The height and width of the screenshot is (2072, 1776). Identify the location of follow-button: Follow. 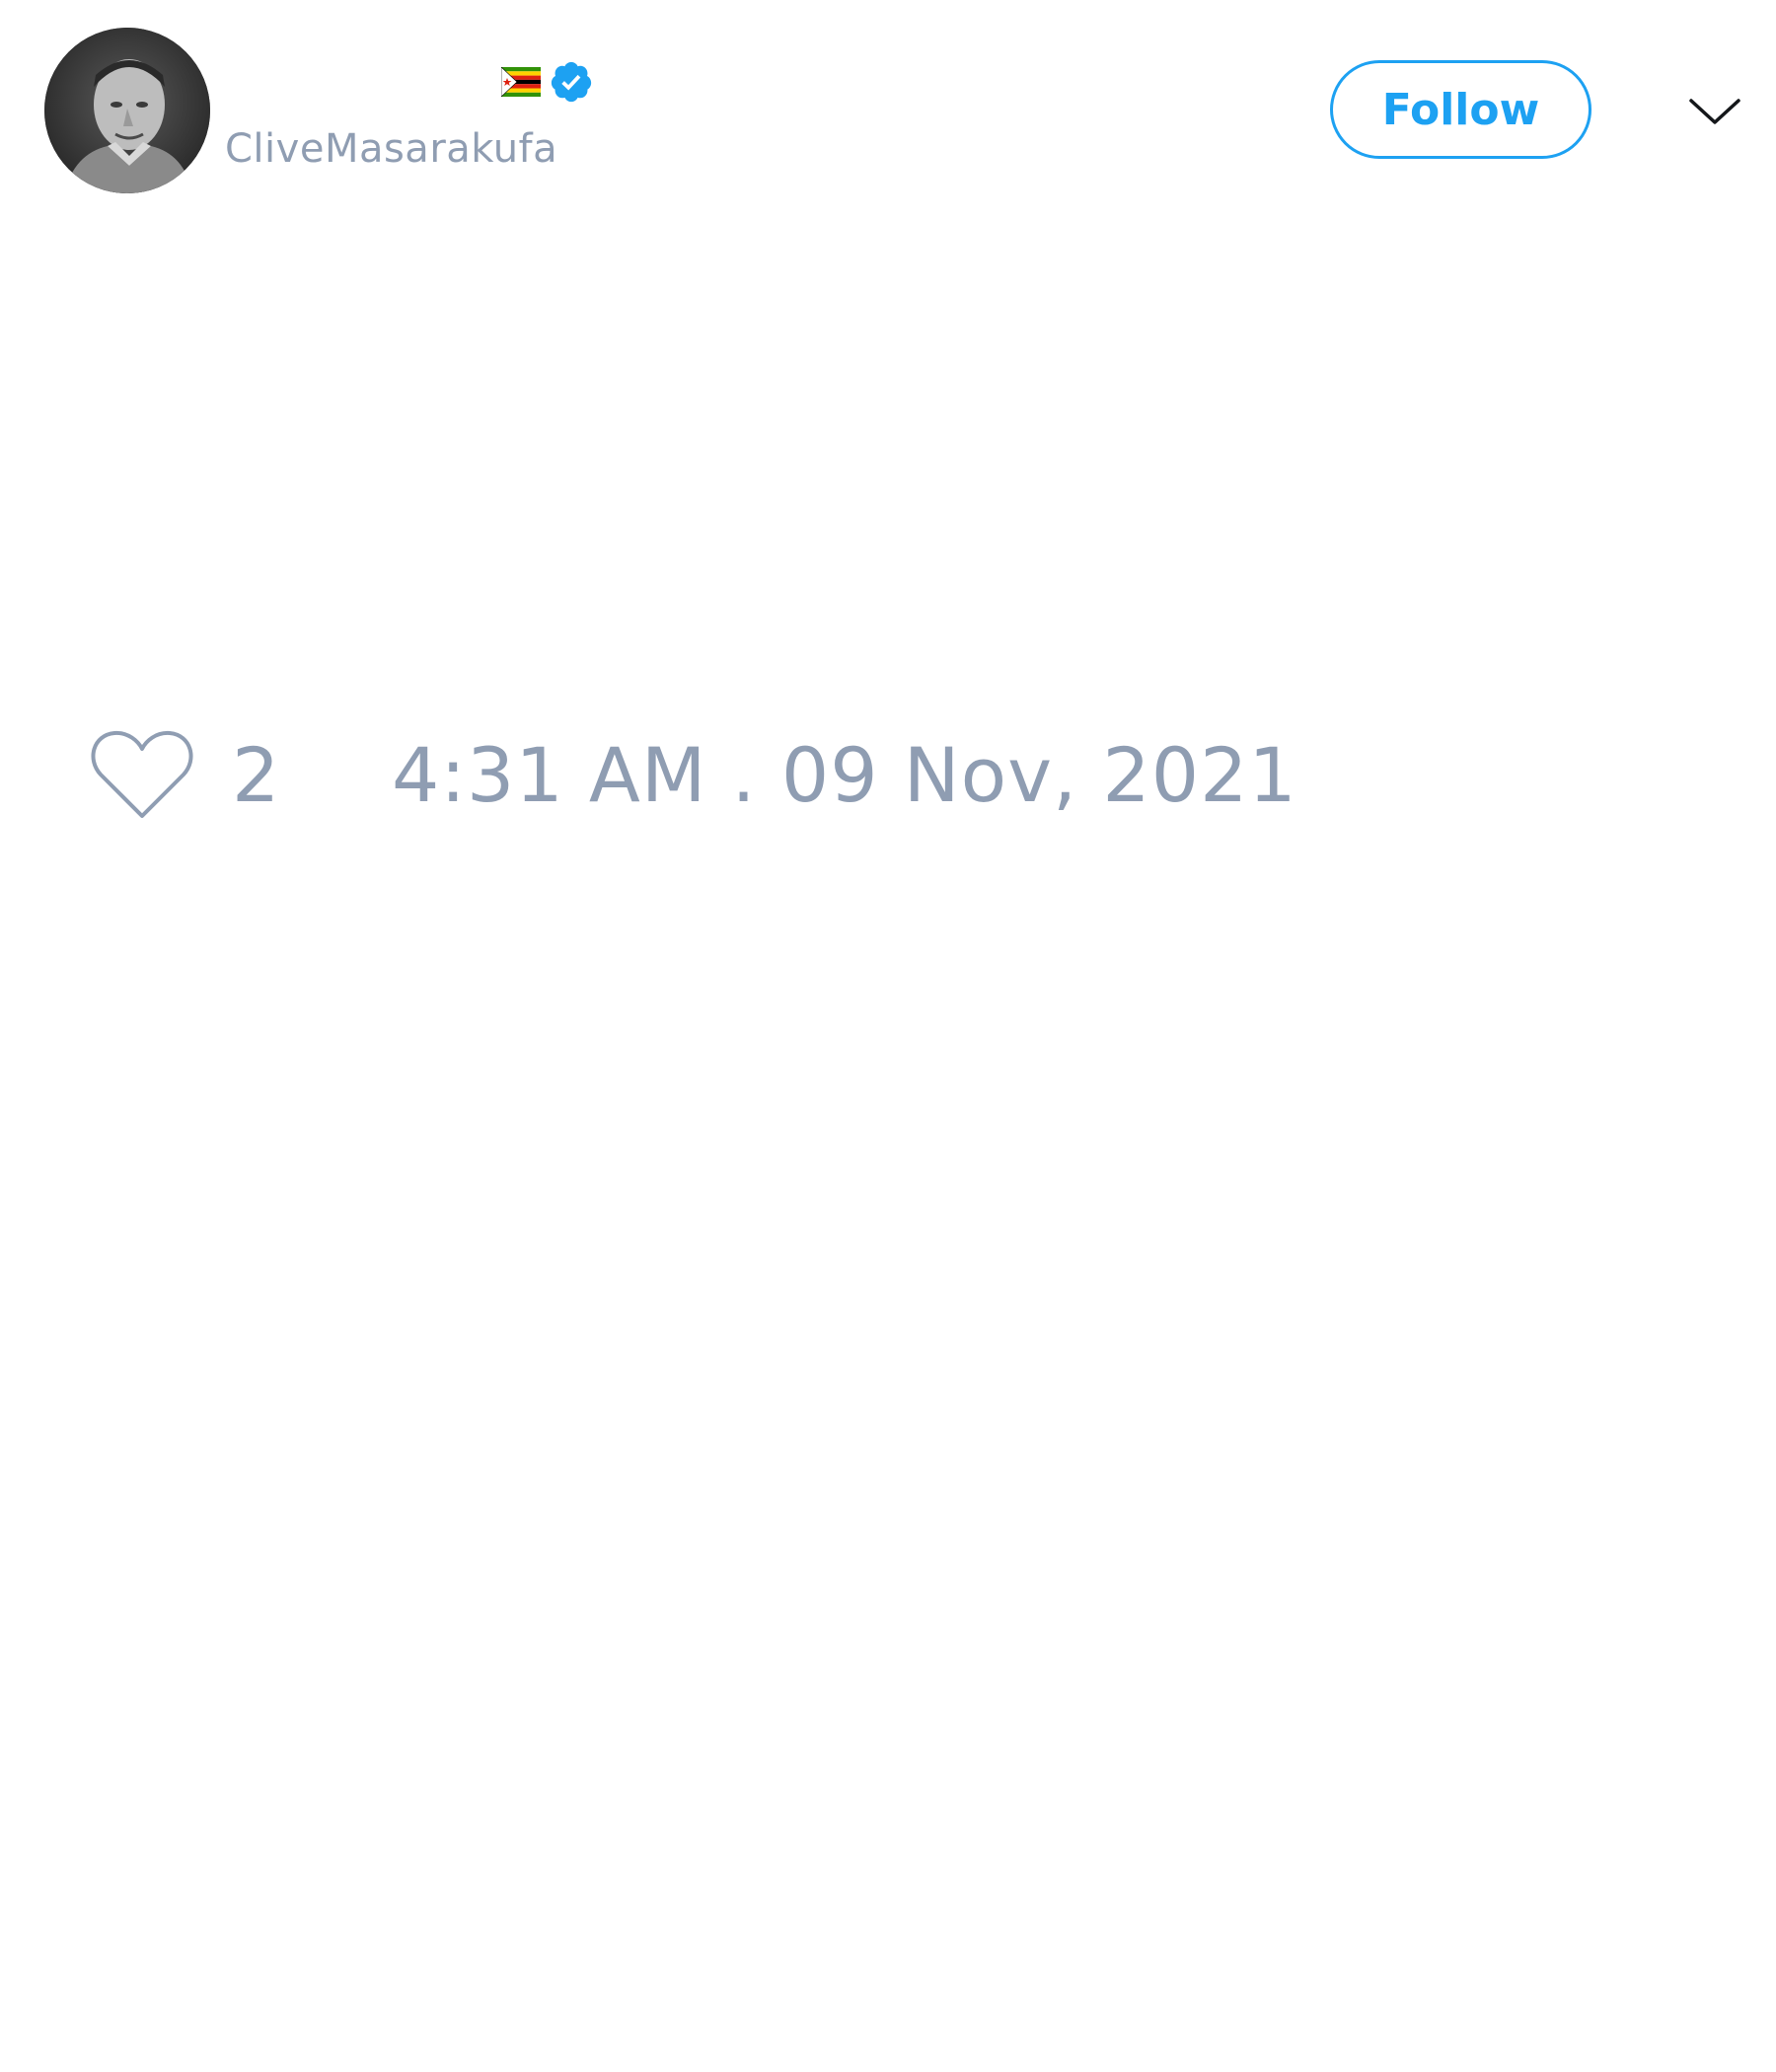
(1461, 110).